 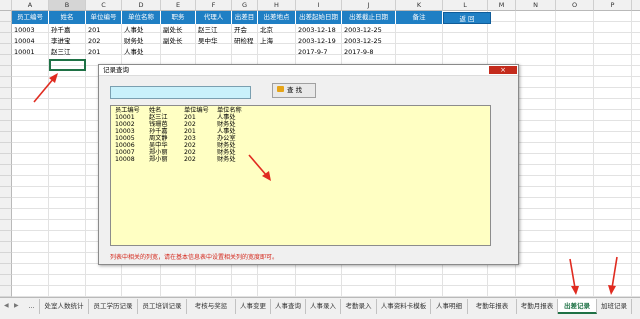 What do you see at coordinates (214, 41) in the screenshot?
I see `table-cell: 吴中华` at bounding box center [214, 41].